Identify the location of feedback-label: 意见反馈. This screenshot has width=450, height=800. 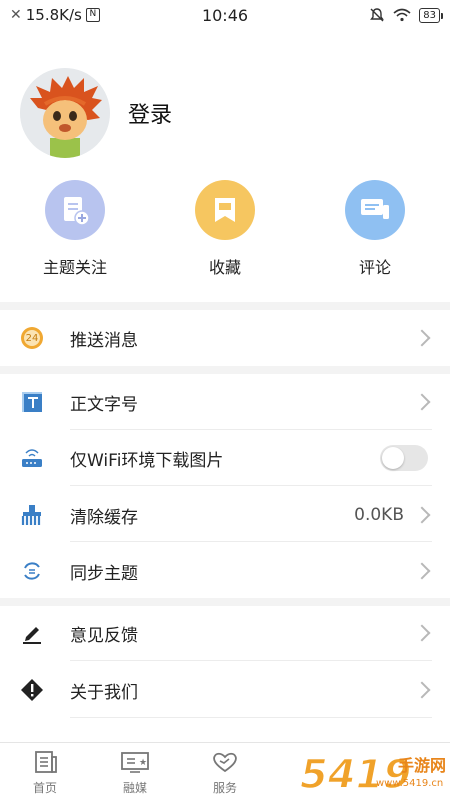
(104, 635).